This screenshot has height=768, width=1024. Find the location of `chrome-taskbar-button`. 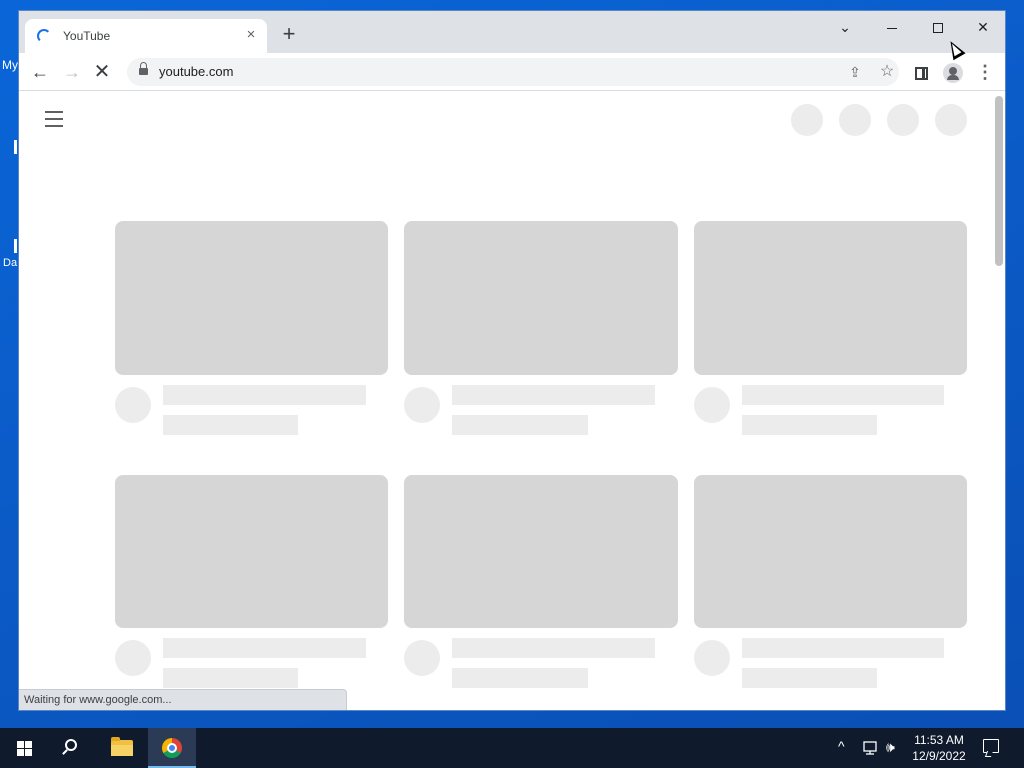

chrome-taskbar-button is located at coordinates (172, 748).